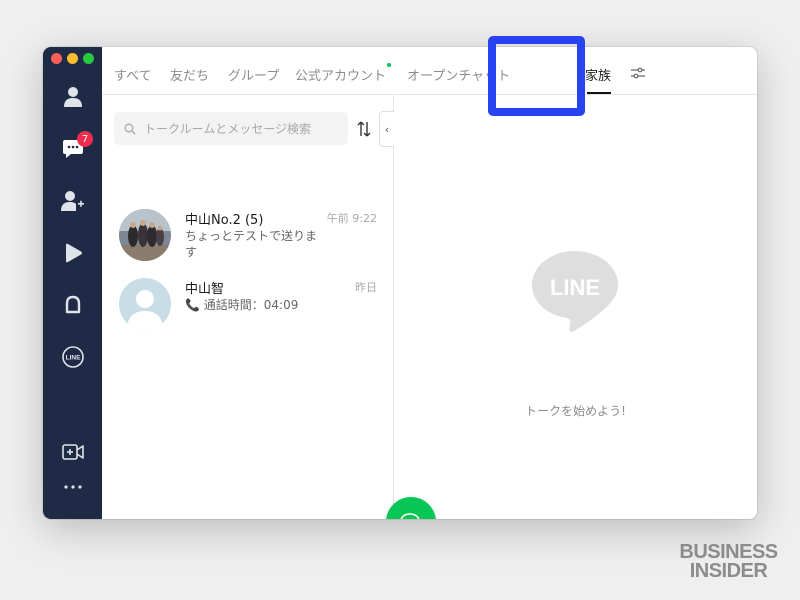  What do you see at coordinates (598, 74) in the screenshot?
I see `tab-family: 家族` at bounding box center [598, 74].